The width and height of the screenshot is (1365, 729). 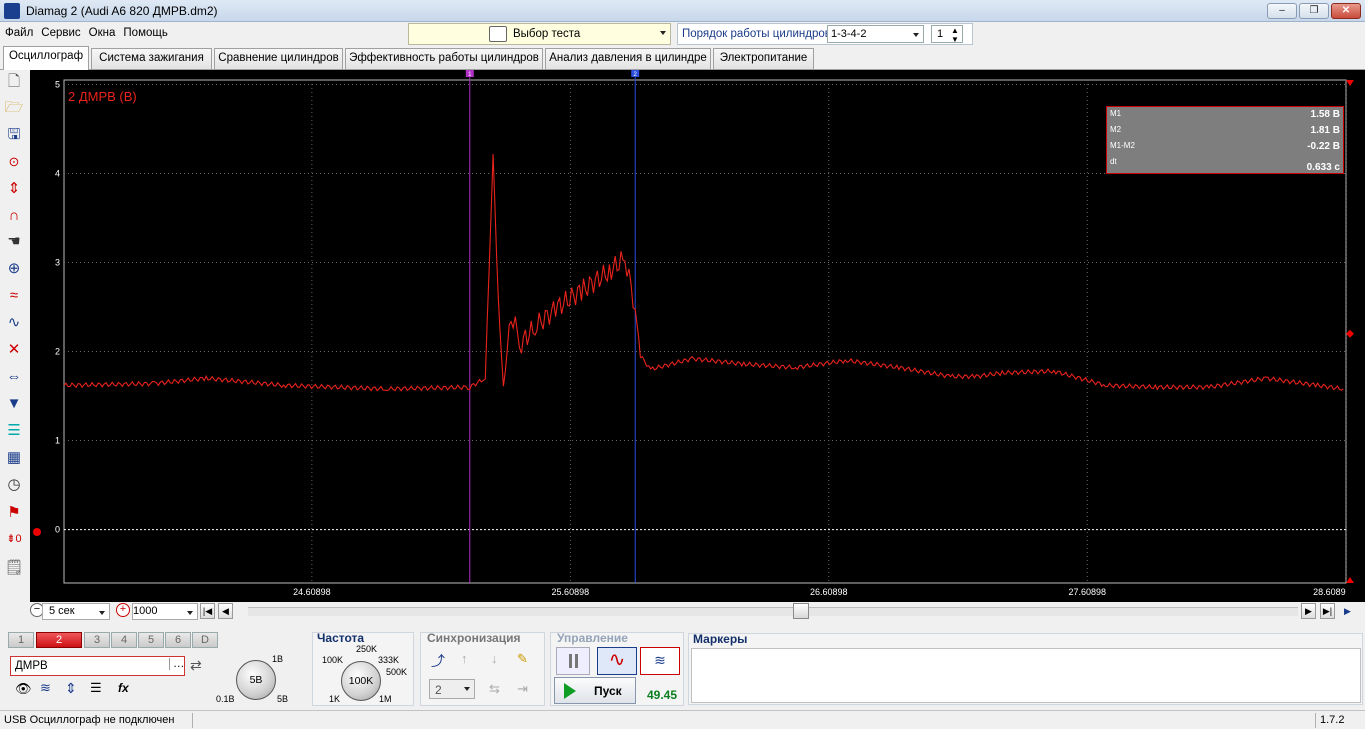 I want to click on menu-help: Помощь, so click(x=144, y=31).